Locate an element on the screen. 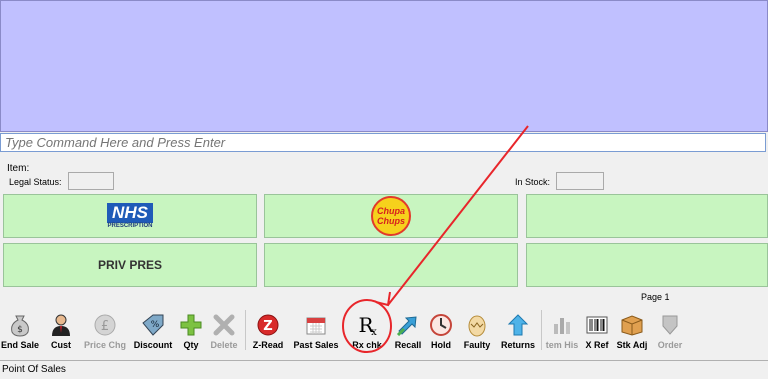 This screenshot has width=768, height=379. end-sale-button: $ End Sale is located at coordinates (20, 327).